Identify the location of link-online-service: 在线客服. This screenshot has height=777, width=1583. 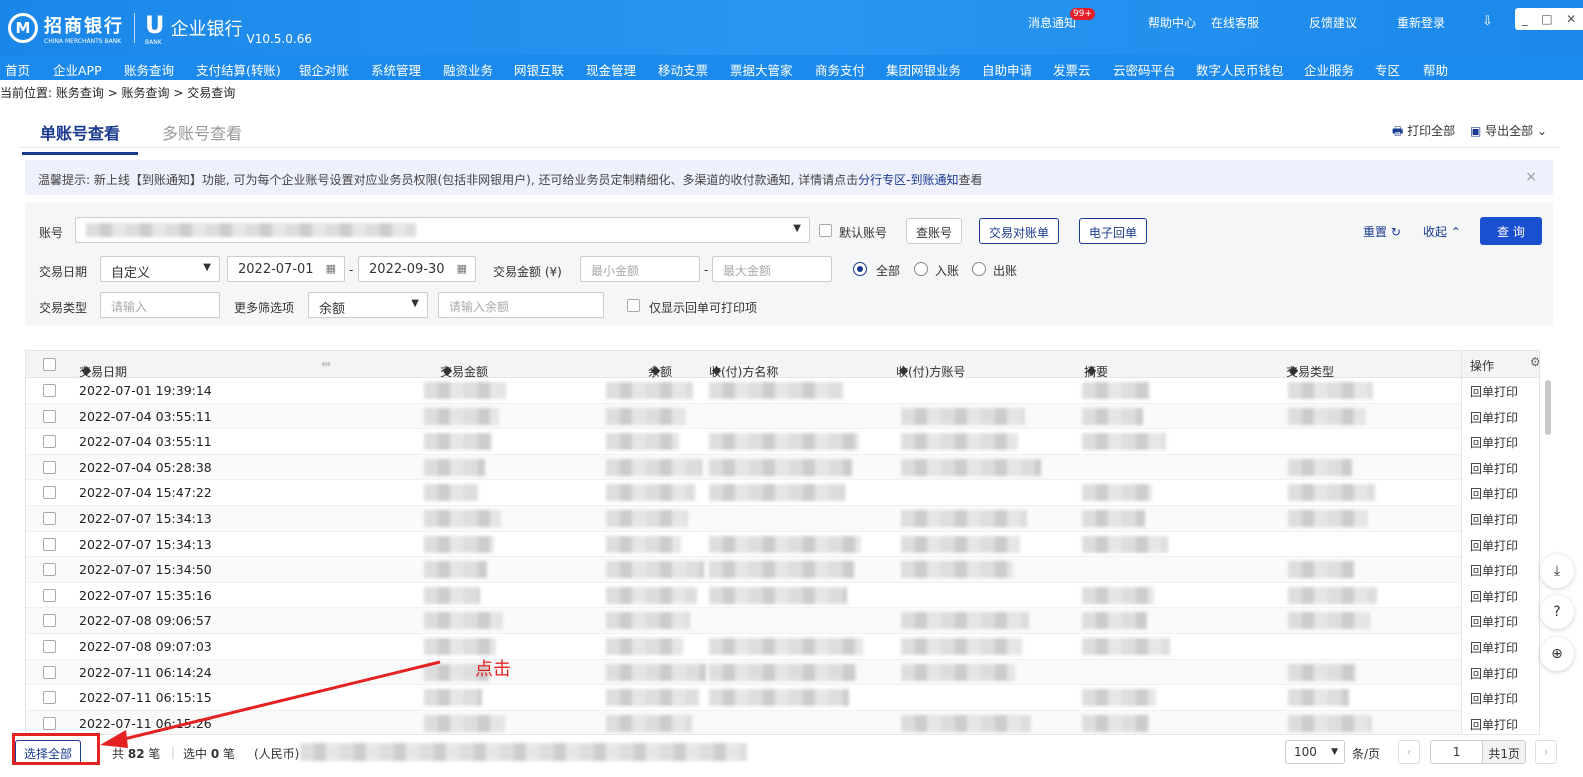
(1235, 22).